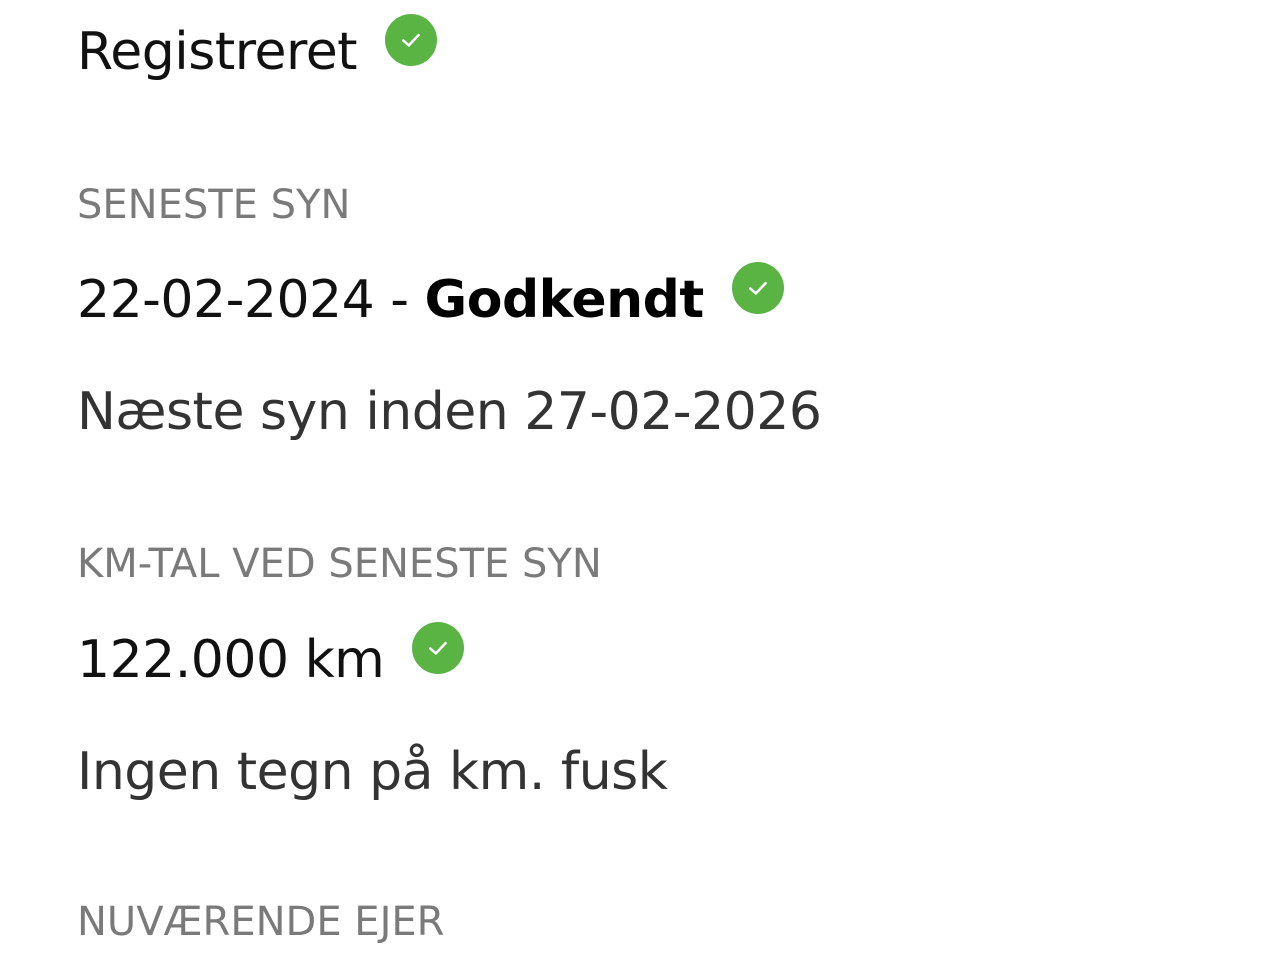  I want to click on mileage-value: 122.000 km, so click(271, 657).